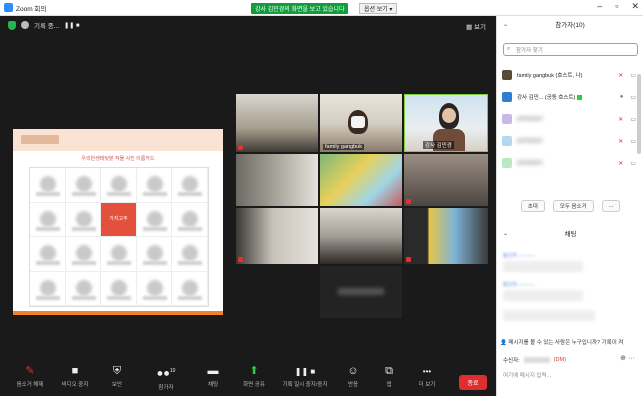  Describe the element at coordinates (30, 385) in the screenshot. I see `control-label: 음소거 해제` at that location.